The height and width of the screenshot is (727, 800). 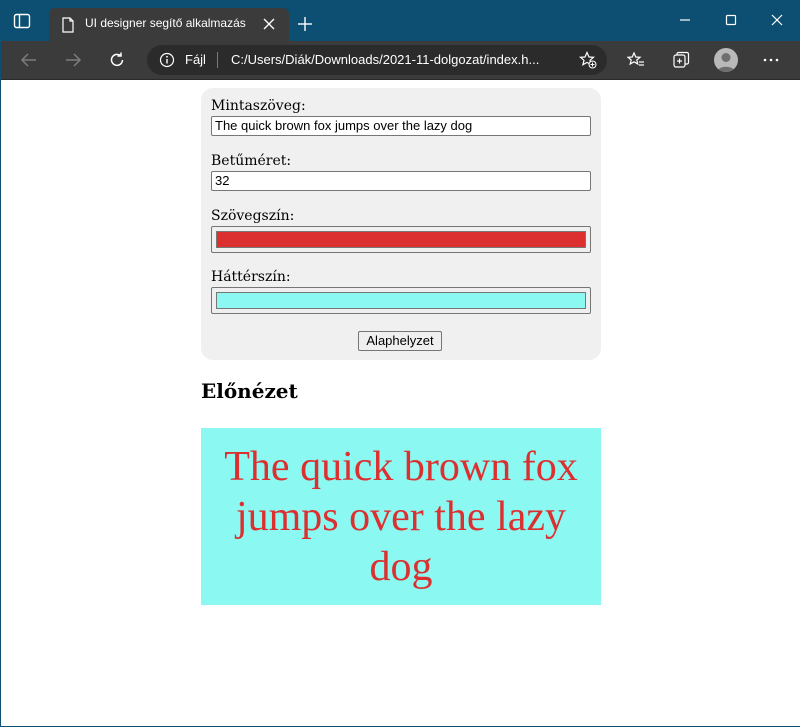 What do you see at coordinates (269, 24) in the screenshot?
I see `close-tab-icon` at bounding box center [269, 24].